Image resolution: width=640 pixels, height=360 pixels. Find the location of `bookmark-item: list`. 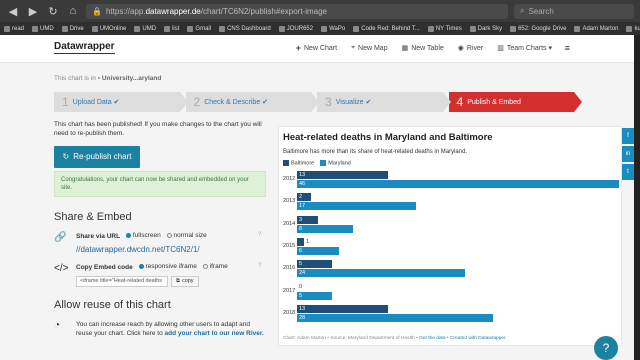

bookmark-item: list is located at coordinates (171, 28).